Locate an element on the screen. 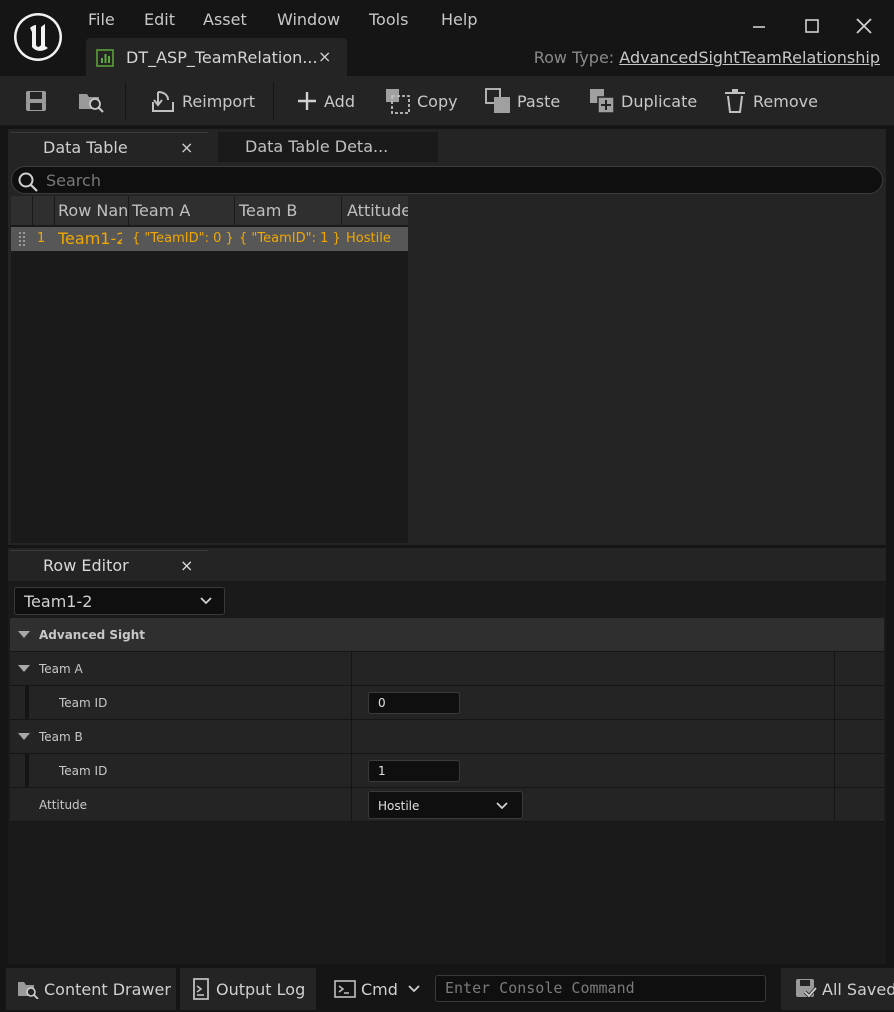 The image size is (894, 1012). team-a-id-field: 0 is located at coordinates (414, 703).